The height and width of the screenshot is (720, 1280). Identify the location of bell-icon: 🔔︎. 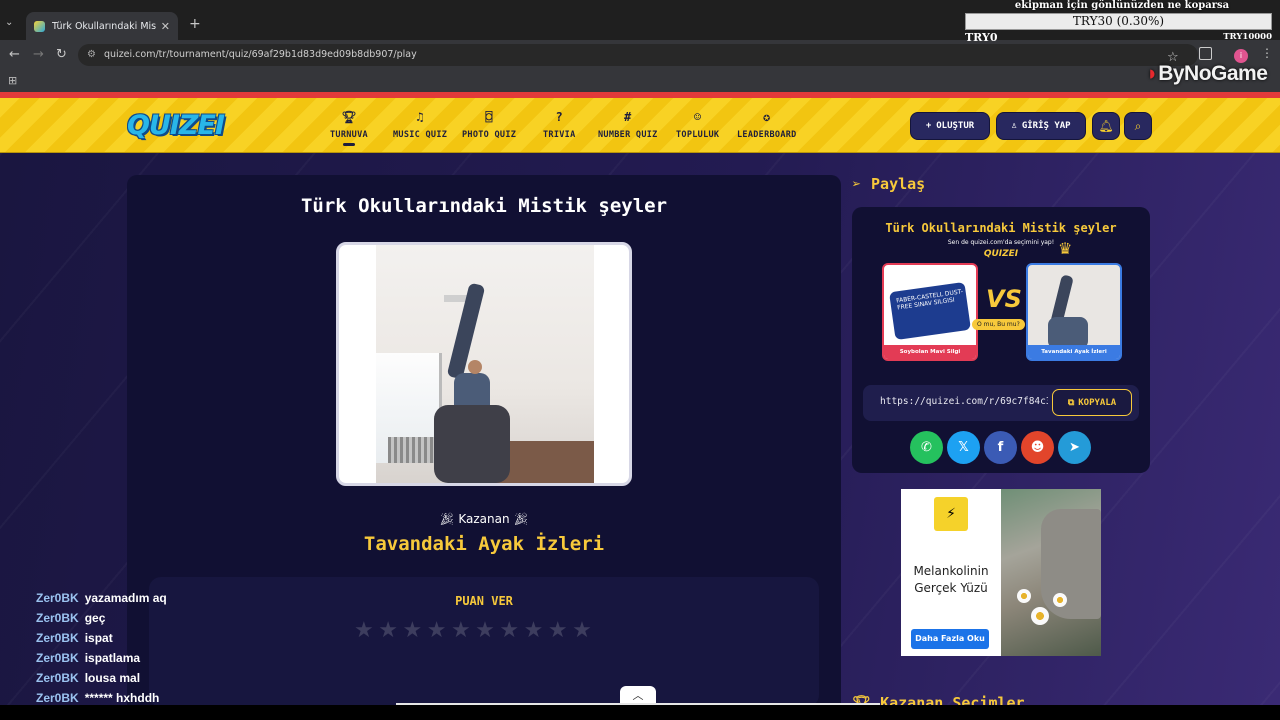
(1106, 126).